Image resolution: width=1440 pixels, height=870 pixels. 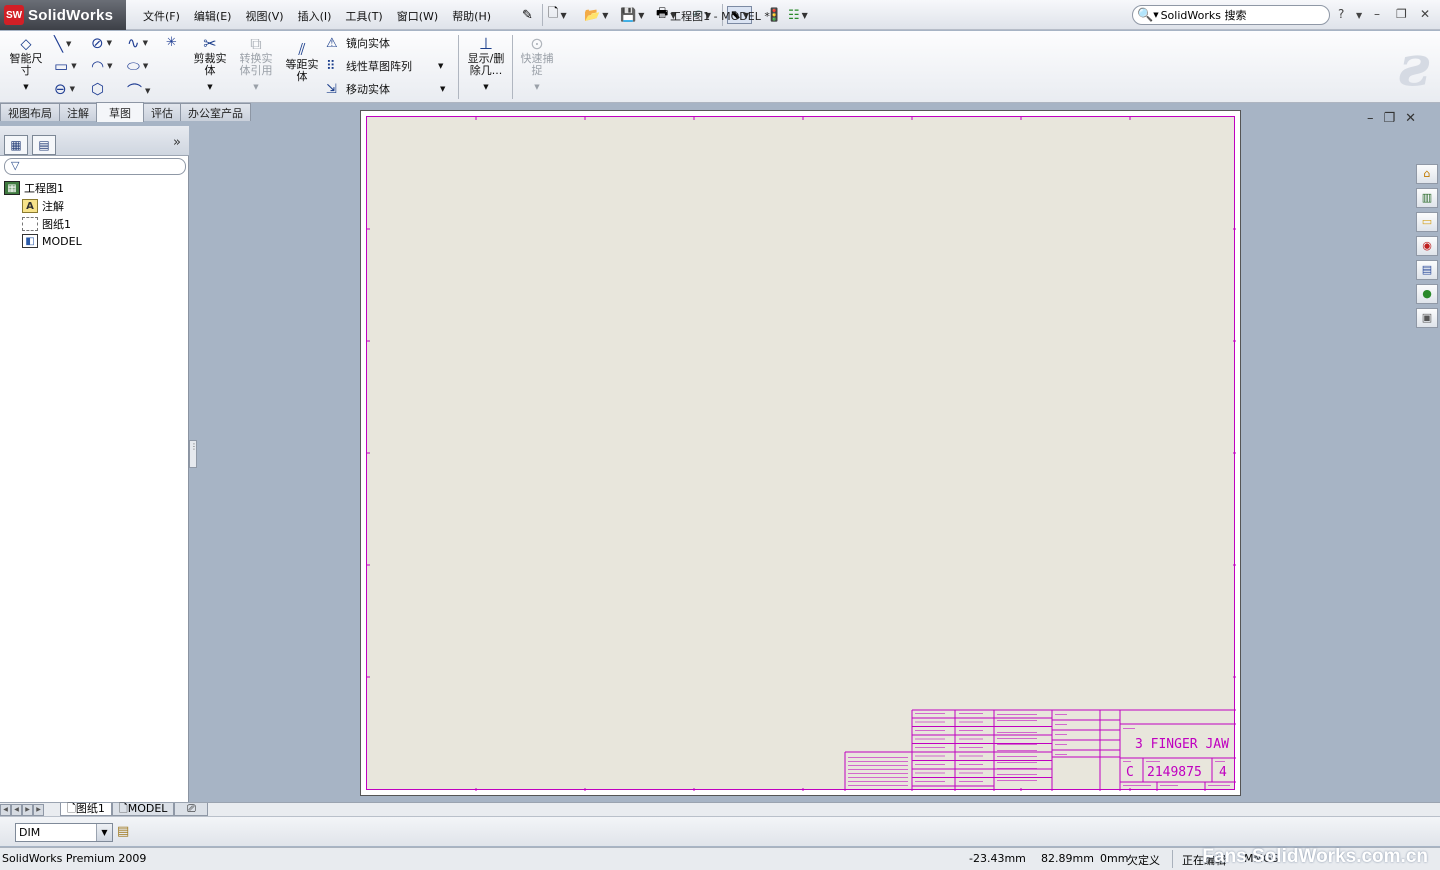 What do you see at coordinates (632, 15) in the screenshot?
I see `save-button: 💾 ▼` at bounding box center [632, 15].